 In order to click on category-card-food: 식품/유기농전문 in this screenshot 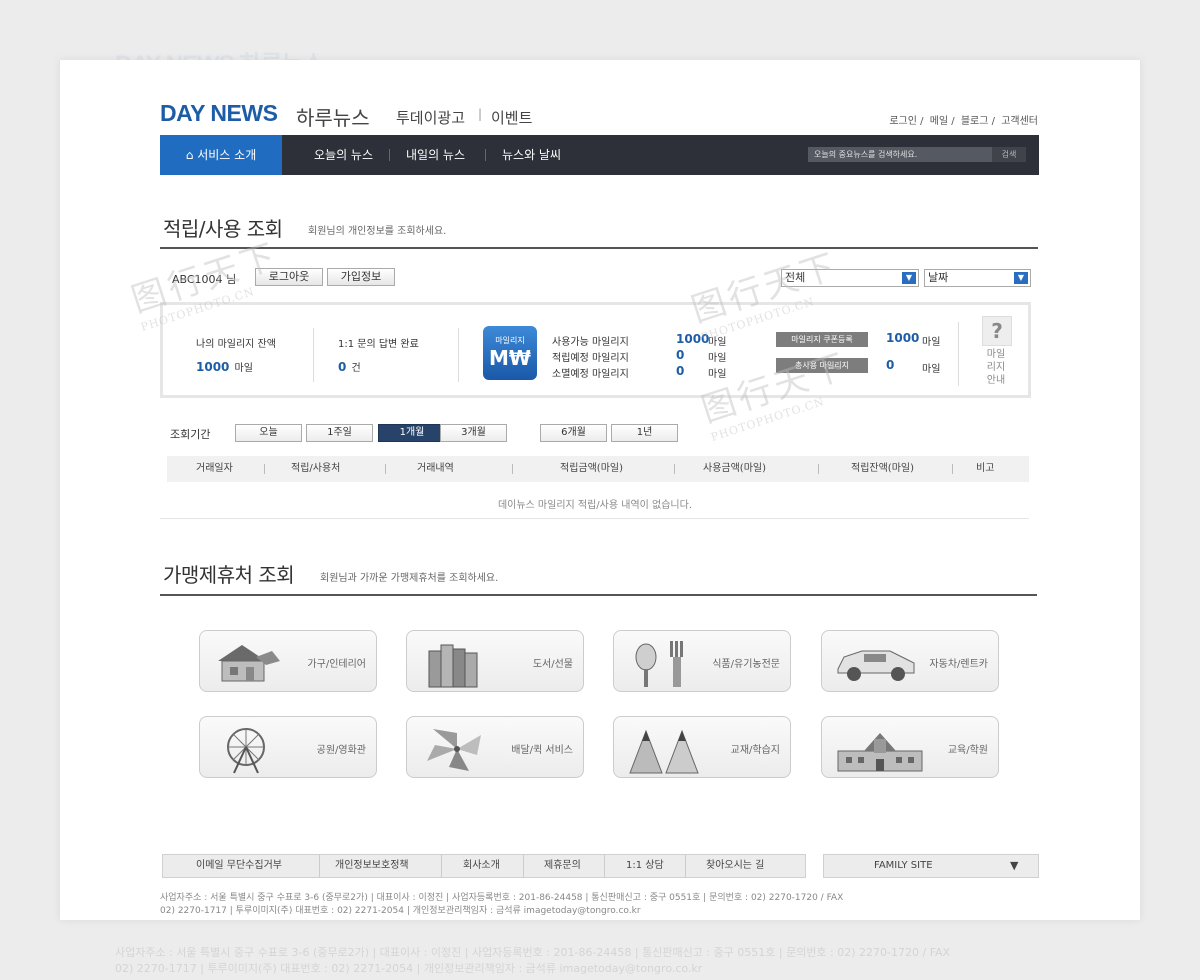, I will do `click(702, 661)`.